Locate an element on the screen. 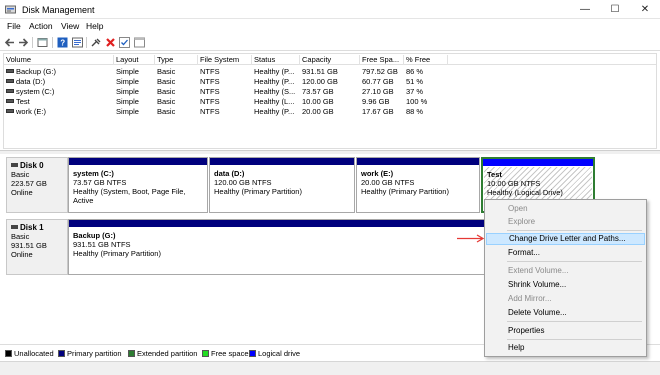 The height and width of the screenshot is (375, 660). disk-size: 223.57 GB is located at coordinates (29, 183).